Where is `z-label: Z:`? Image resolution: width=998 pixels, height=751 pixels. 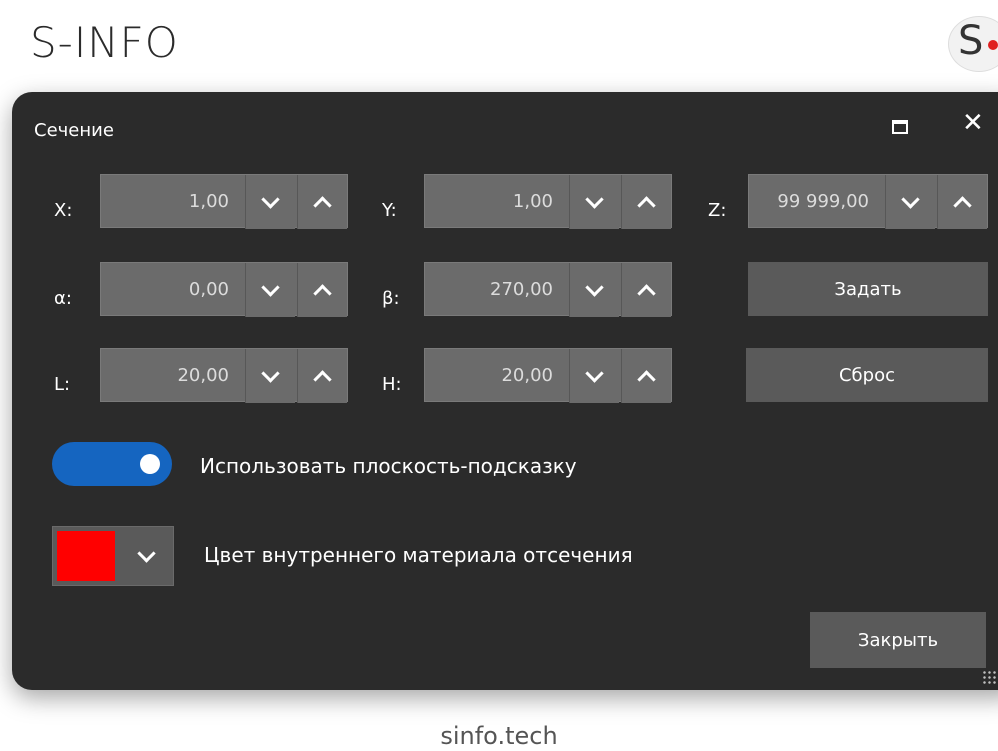 z-label: Z: is located at coordinates (717, 210).